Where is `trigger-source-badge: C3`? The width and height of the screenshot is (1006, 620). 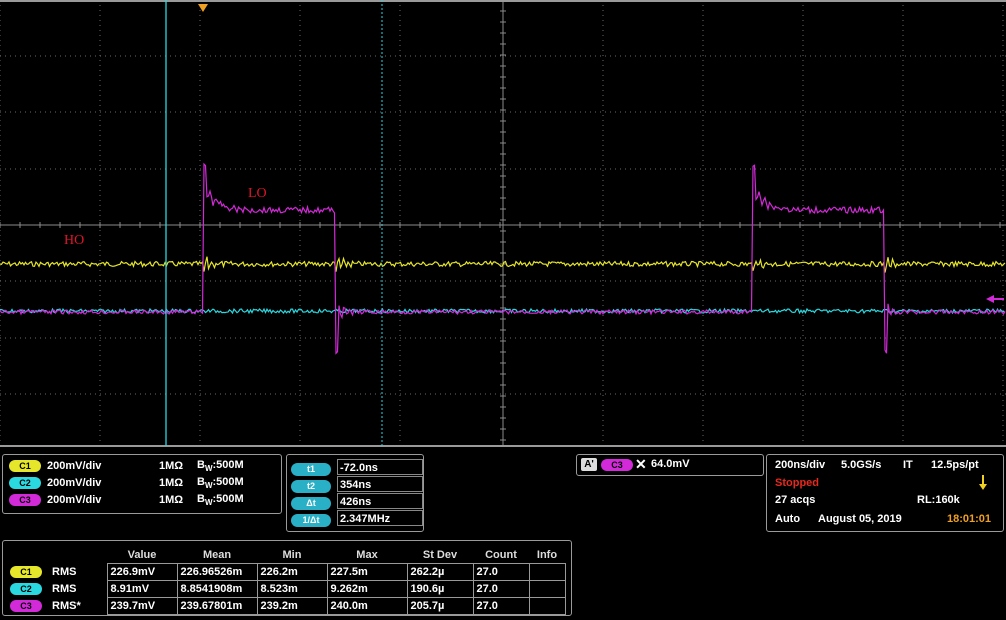 trigger-source-badge: C3 is located at coordinates (617, 465).